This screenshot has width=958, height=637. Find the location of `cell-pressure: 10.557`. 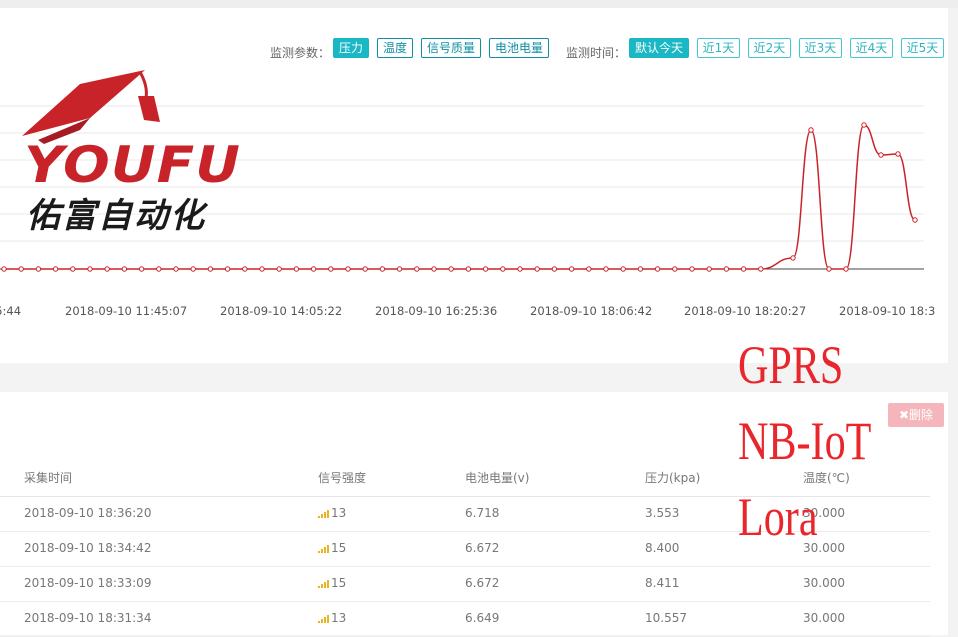

cell-pressure: 10.557 is located at coordinates (666, 618).